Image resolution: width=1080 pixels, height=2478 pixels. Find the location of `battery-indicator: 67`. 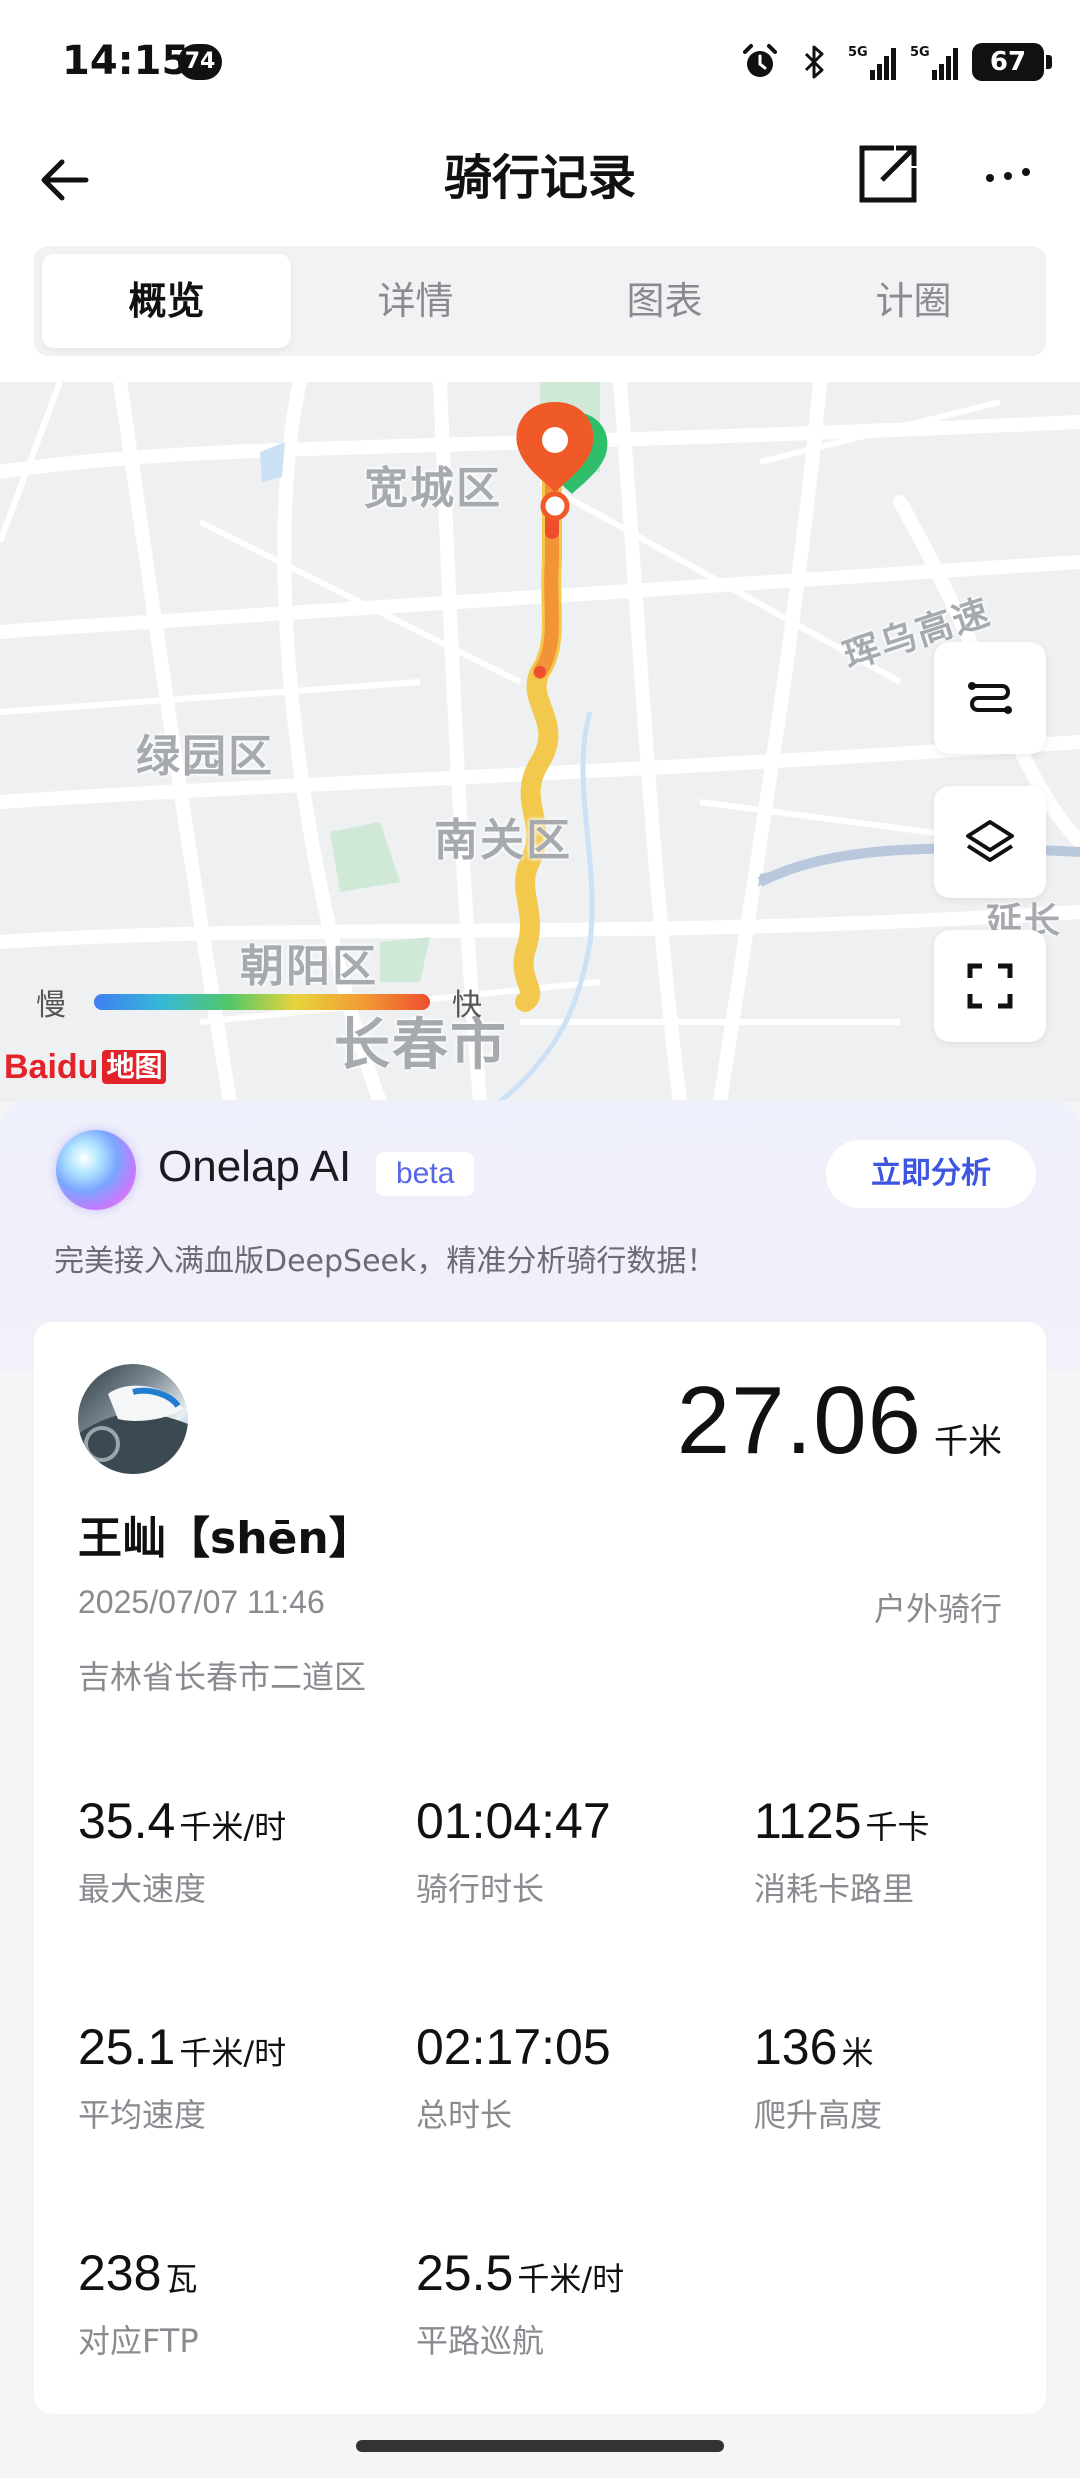

battery-indicator: 67 is located at coordinates (1012, 62).